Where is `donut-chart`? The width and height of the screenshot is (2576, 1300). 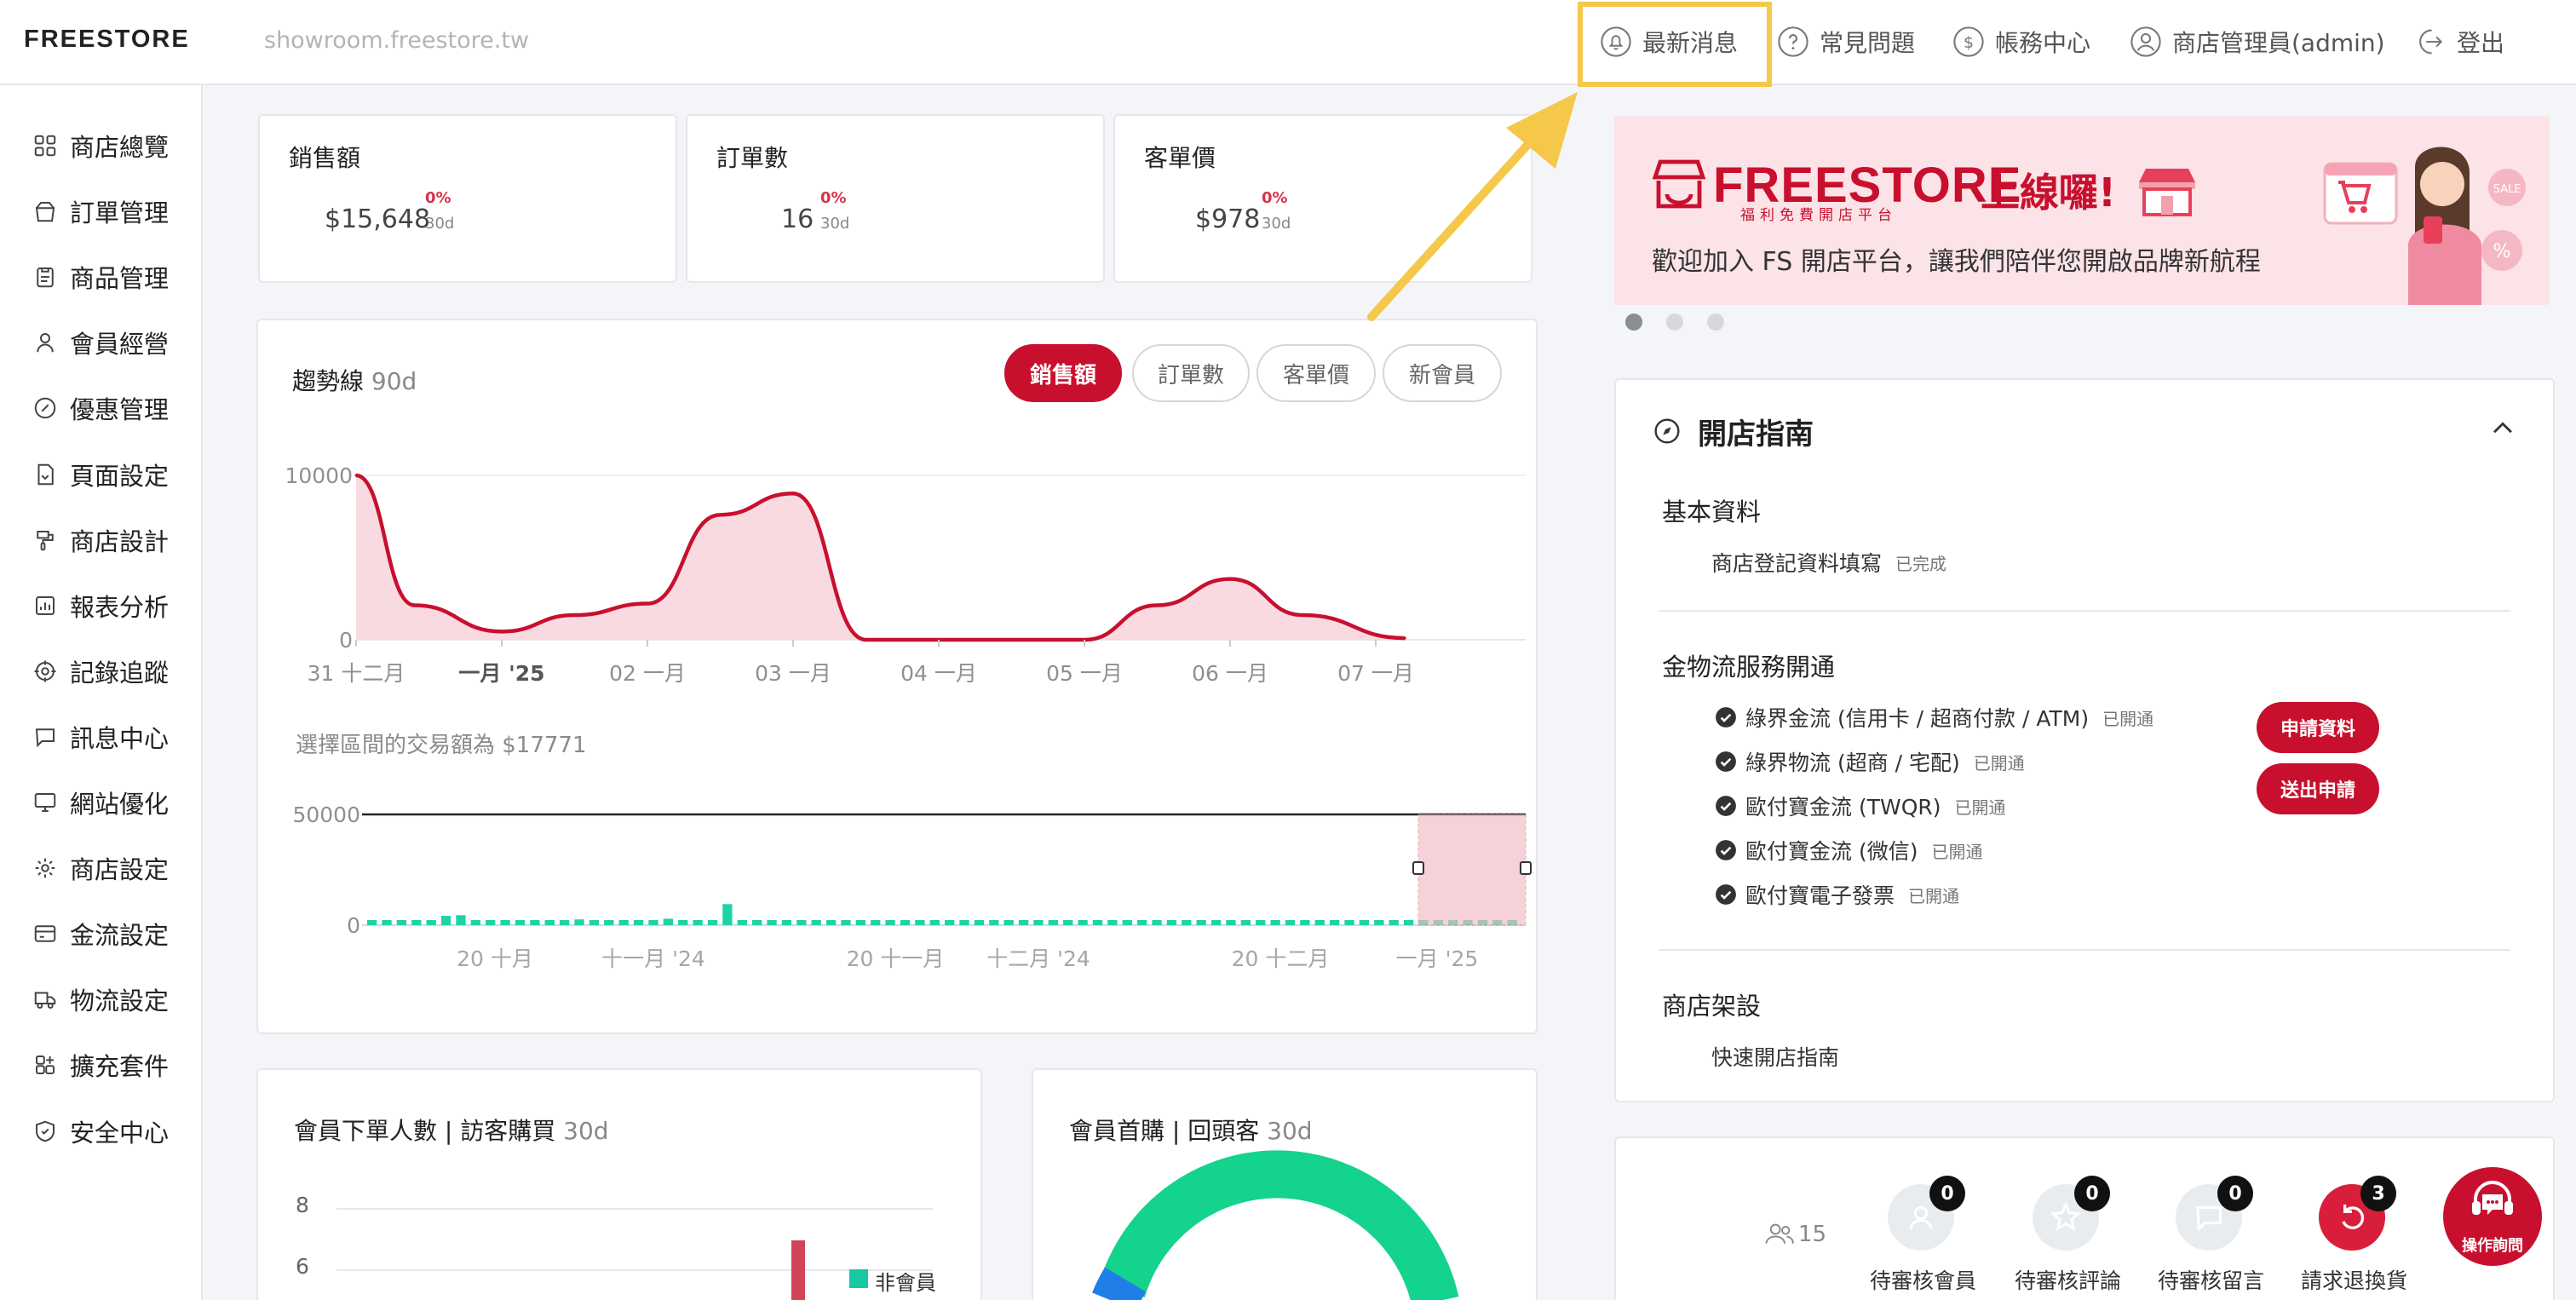
donut-chart is located at coordinates (1286, 1185).